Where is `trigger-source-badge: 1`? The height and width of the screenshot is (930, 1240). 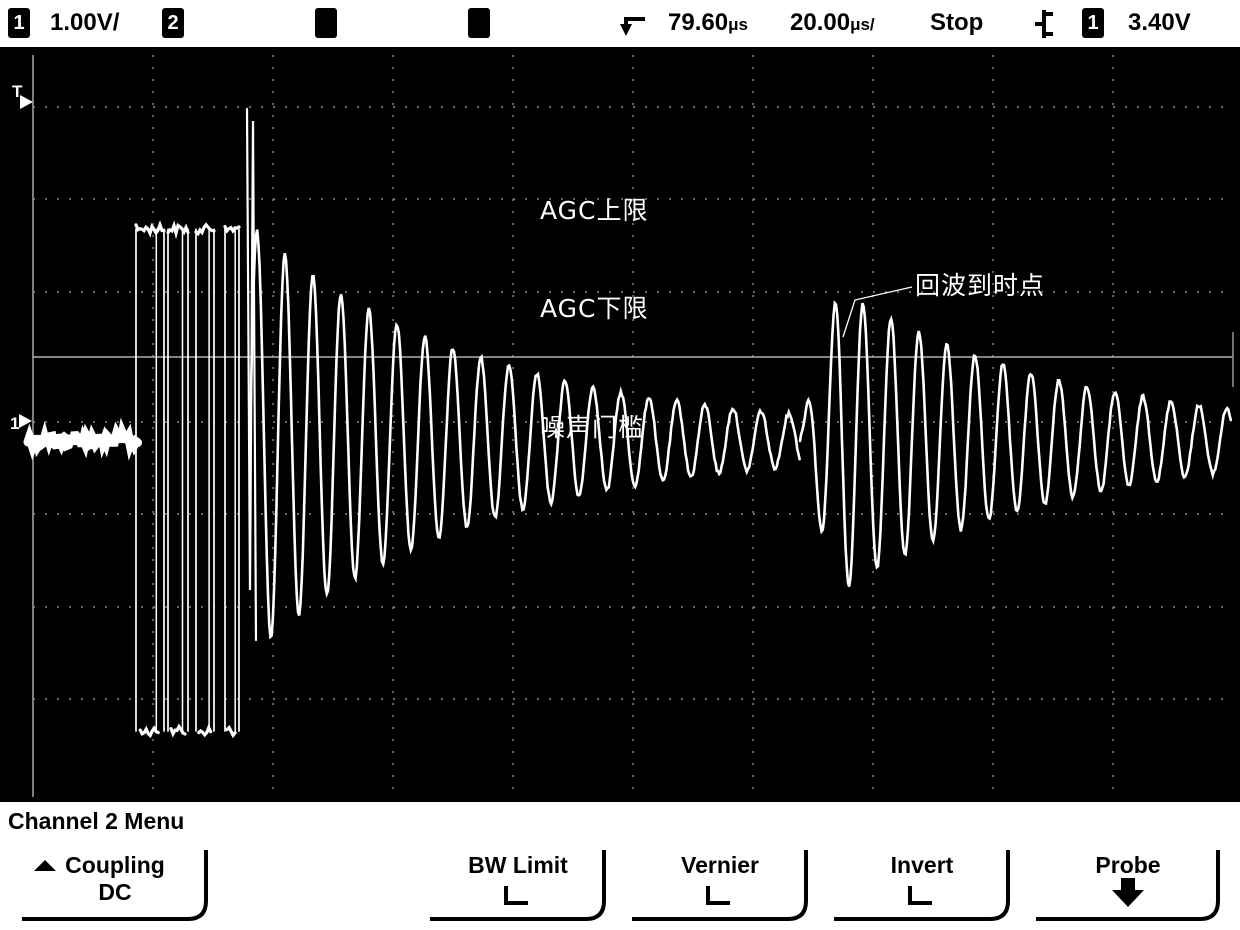
trigger-source-badge: 1 is located at coordinates (1093, 23).